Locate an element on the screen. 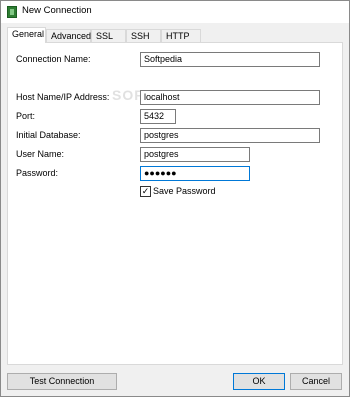  app-elephant-icon is located at coordinates (12, 12).